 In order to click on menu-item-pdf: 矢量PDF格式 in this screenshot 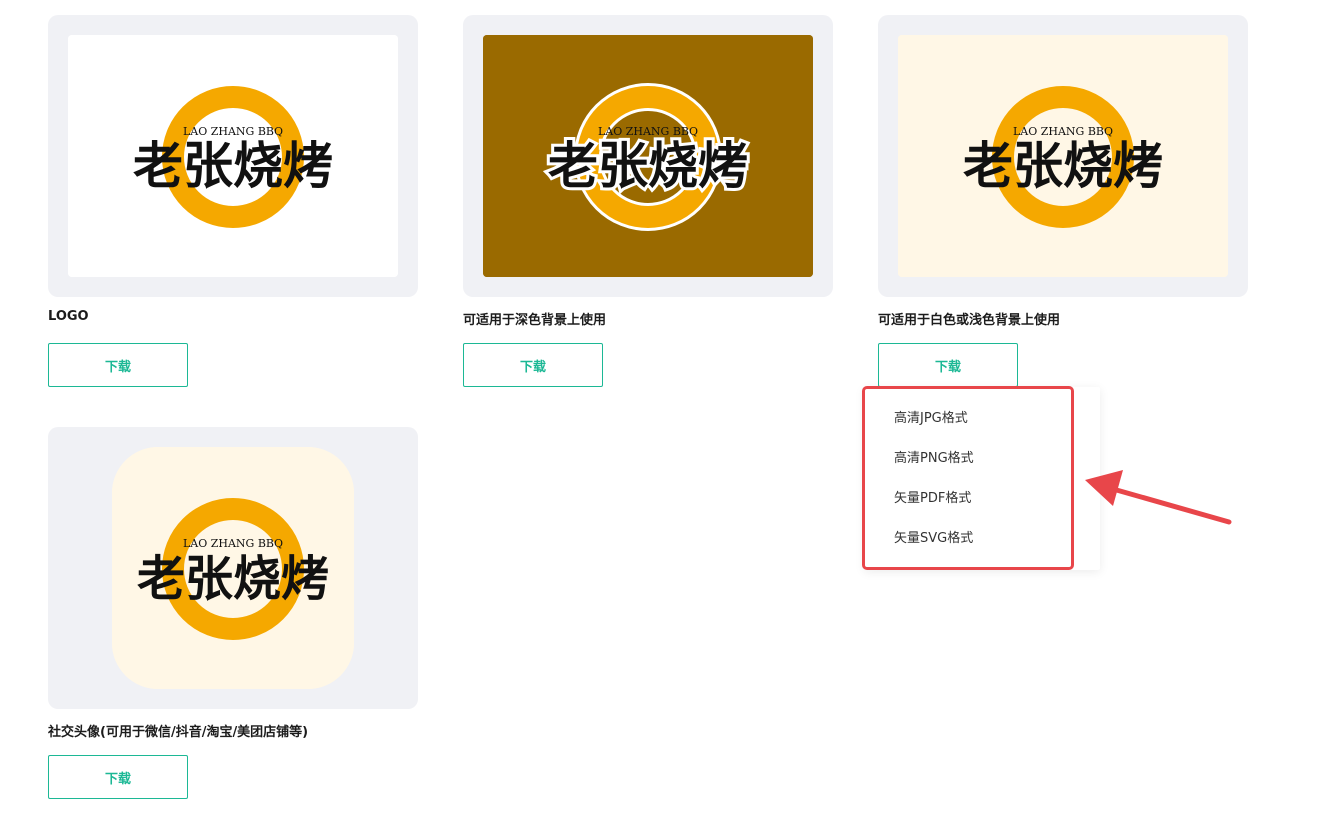, I will do `click(932, 496)`.